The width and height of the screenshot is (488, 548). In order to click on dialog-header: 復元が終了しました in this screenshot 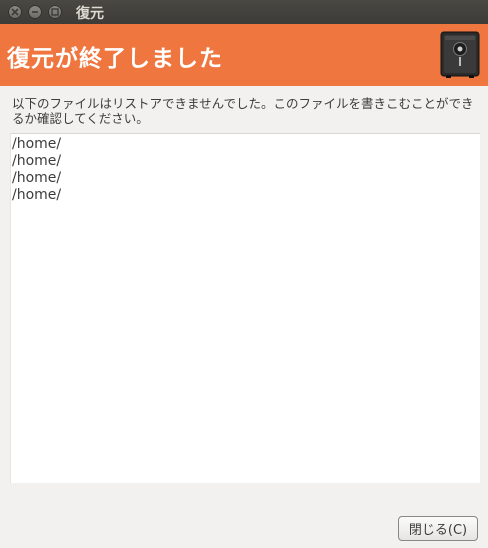, I will do `click(244, 55)`.